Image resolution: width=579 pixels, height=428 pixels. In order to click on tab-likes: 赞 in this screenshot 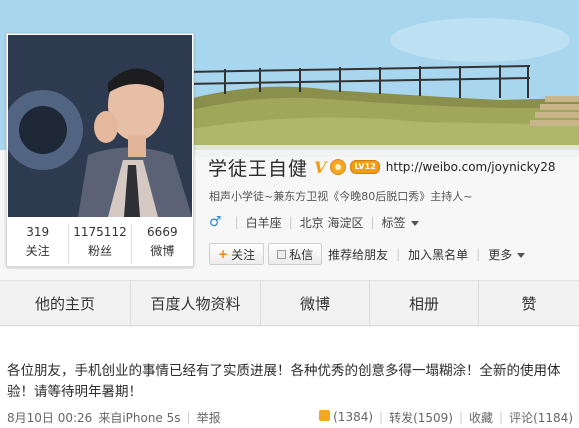, I will do `click(529, 303)`.